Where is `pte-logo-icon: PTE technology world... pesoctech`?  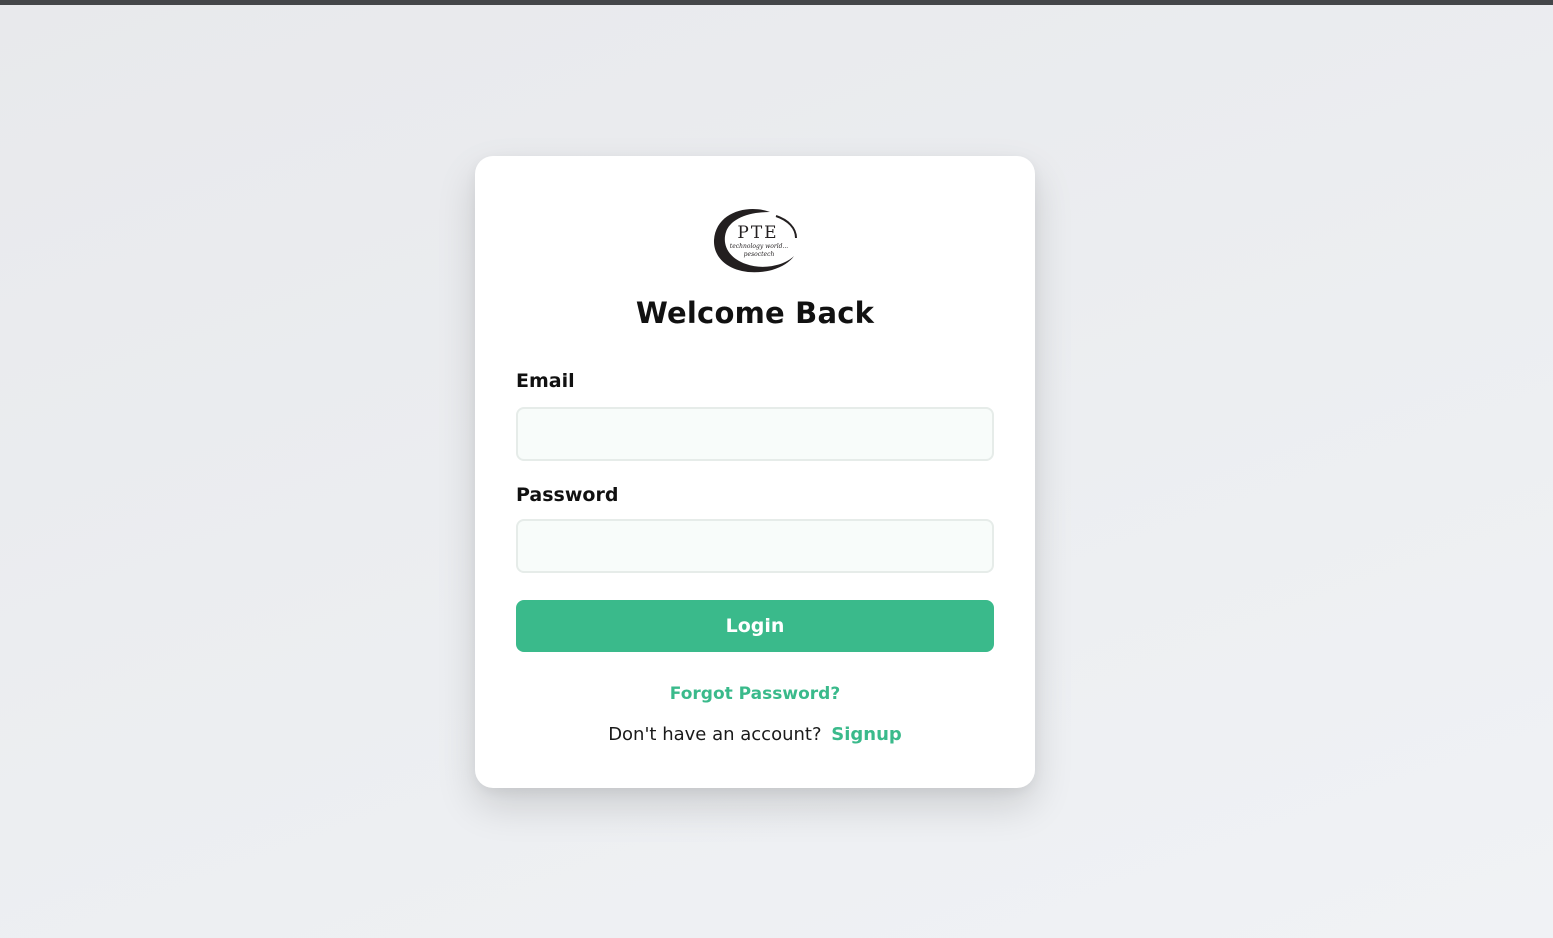
pte-logo-icon: PTE technology world... pesoctech is located at coordinates (755, 242).